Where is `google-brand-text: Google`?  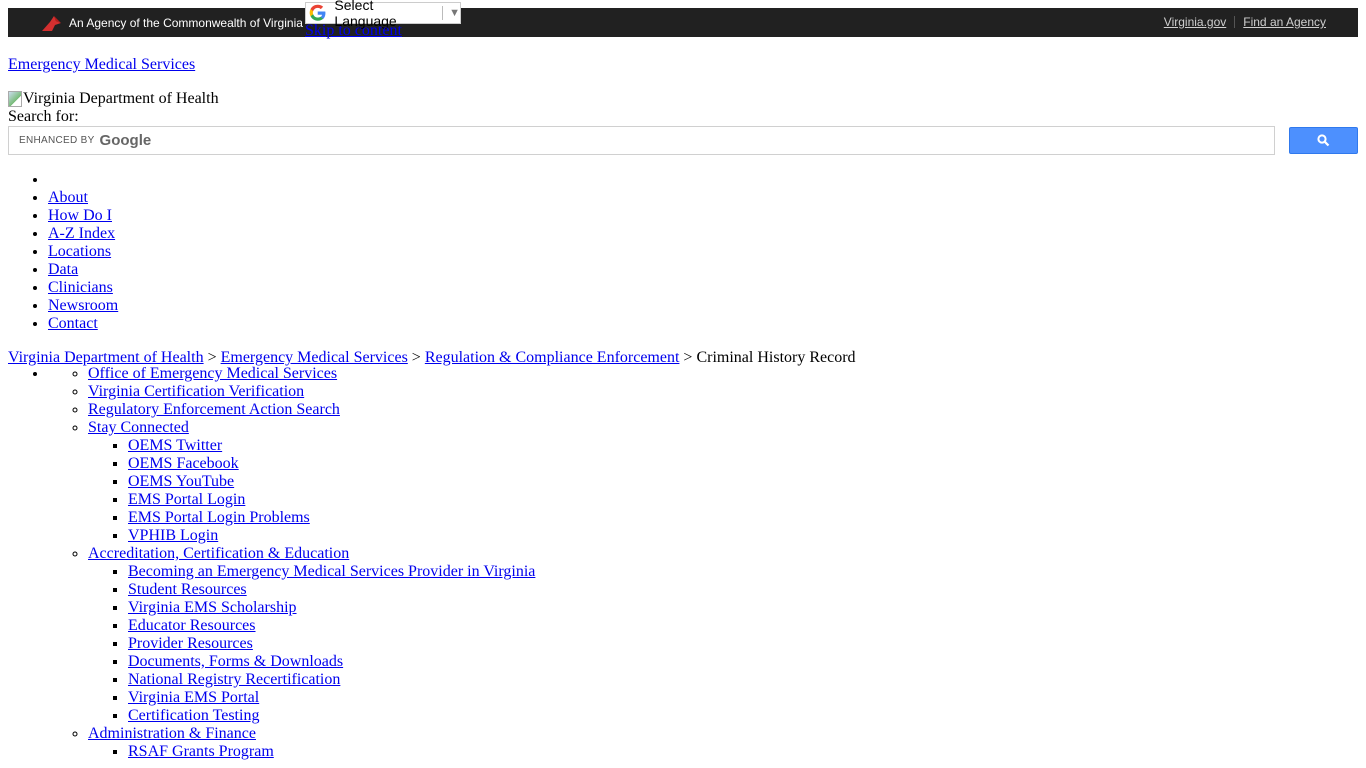 google-brand-text: Google is located at coordinates (125, 140).